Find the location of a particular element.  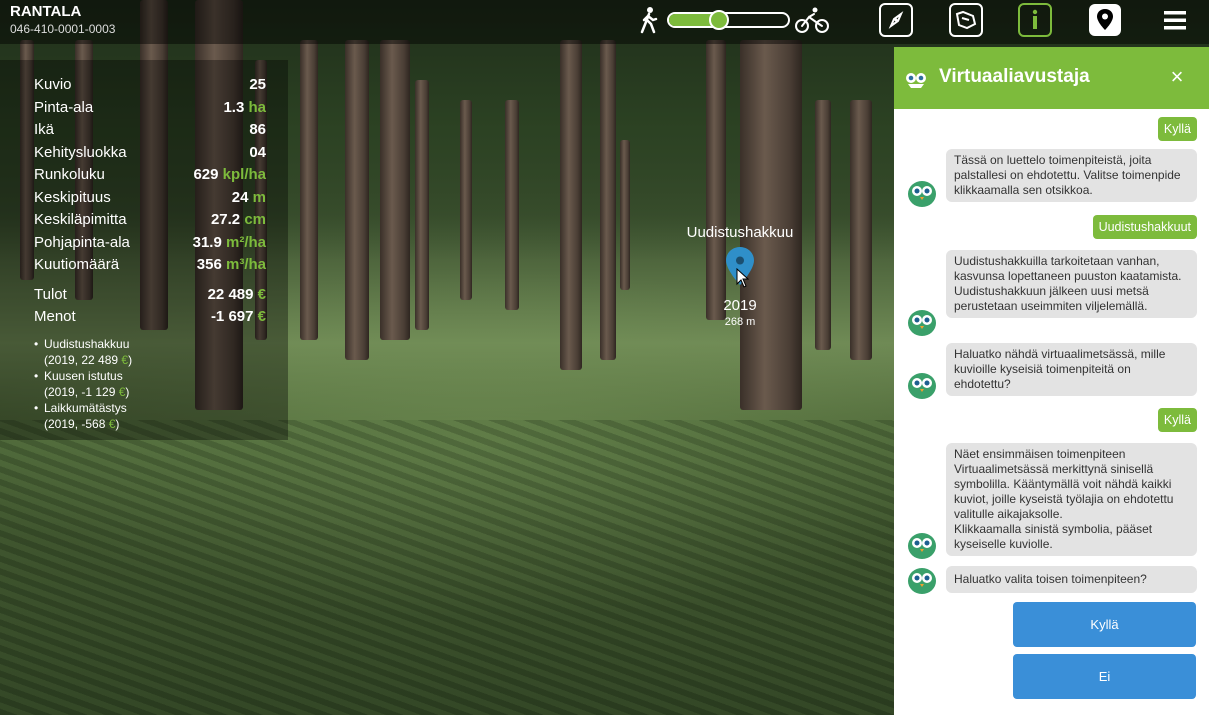

speed-slider-knob is located at coordinates (718, 20).